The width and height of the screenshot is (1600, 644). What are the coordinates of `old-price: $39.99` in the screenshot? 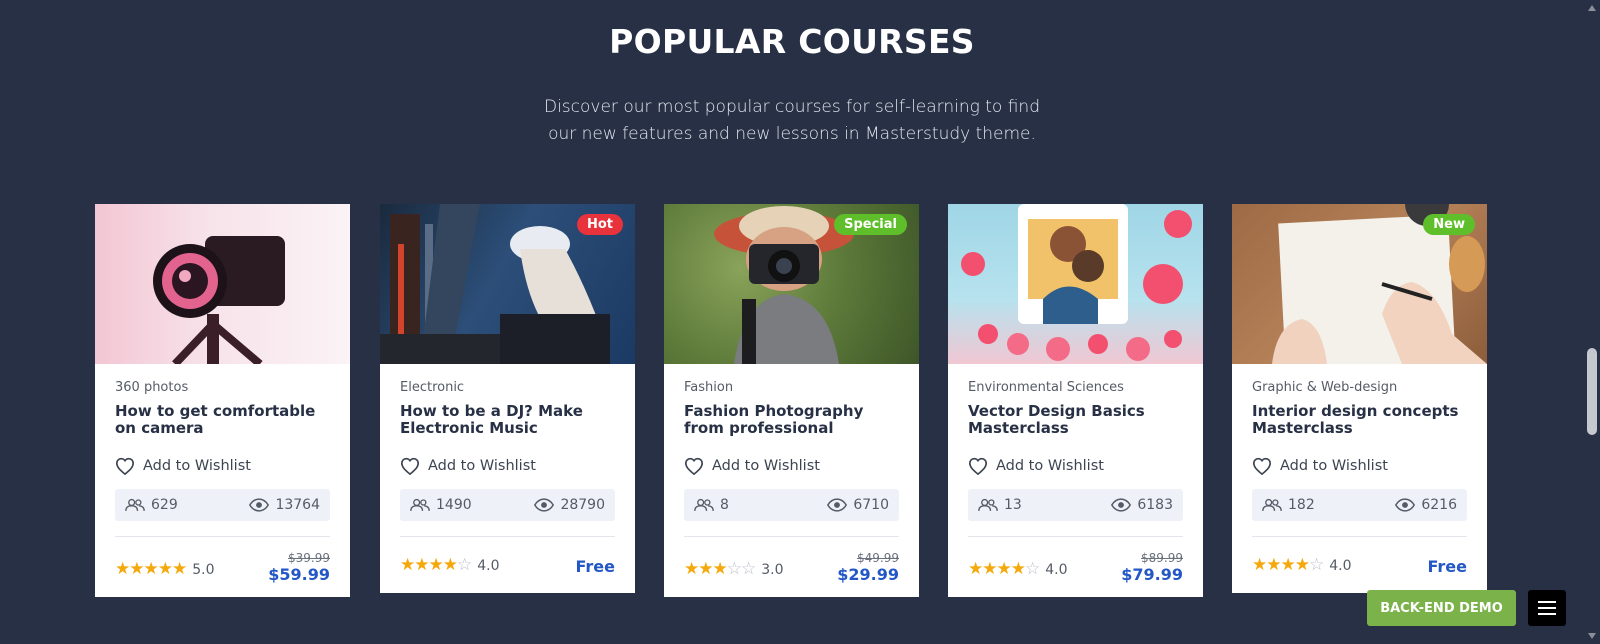 It's located at (309, 558).